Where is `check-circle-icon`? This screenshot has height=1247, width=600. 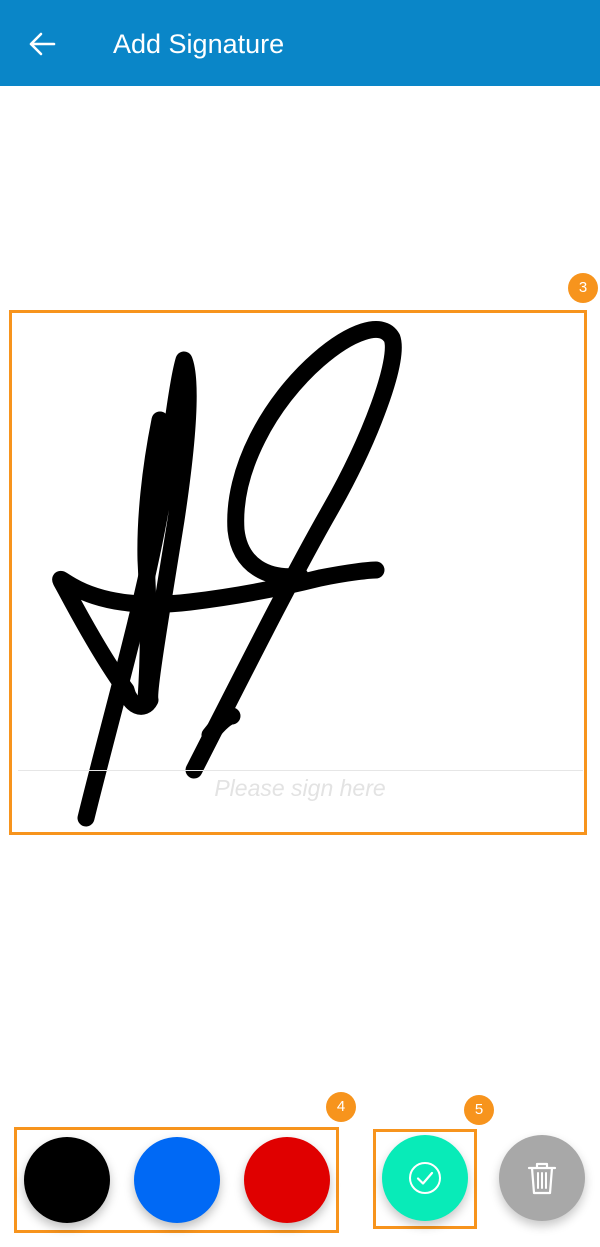
check-circle-icon is located at coordinates (425, 1178).